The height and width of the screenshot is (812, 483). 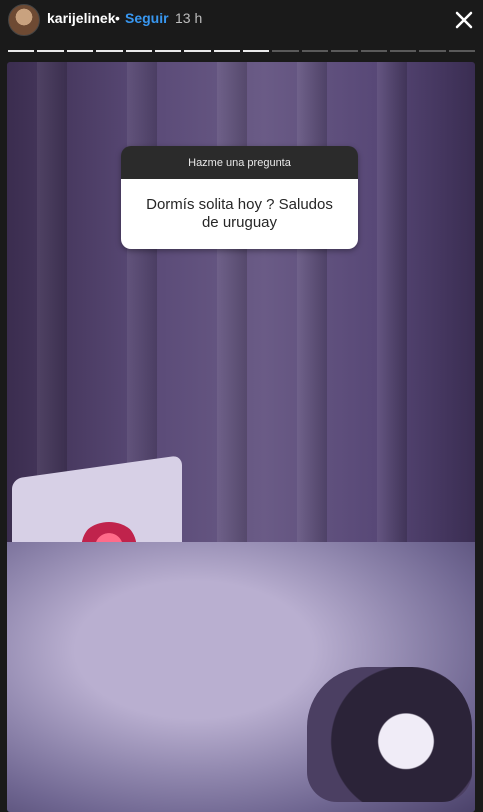 What do you see at coordinates (464, 20) in the screenshot?
I see `close-icon` at bounding box center [464, 20].